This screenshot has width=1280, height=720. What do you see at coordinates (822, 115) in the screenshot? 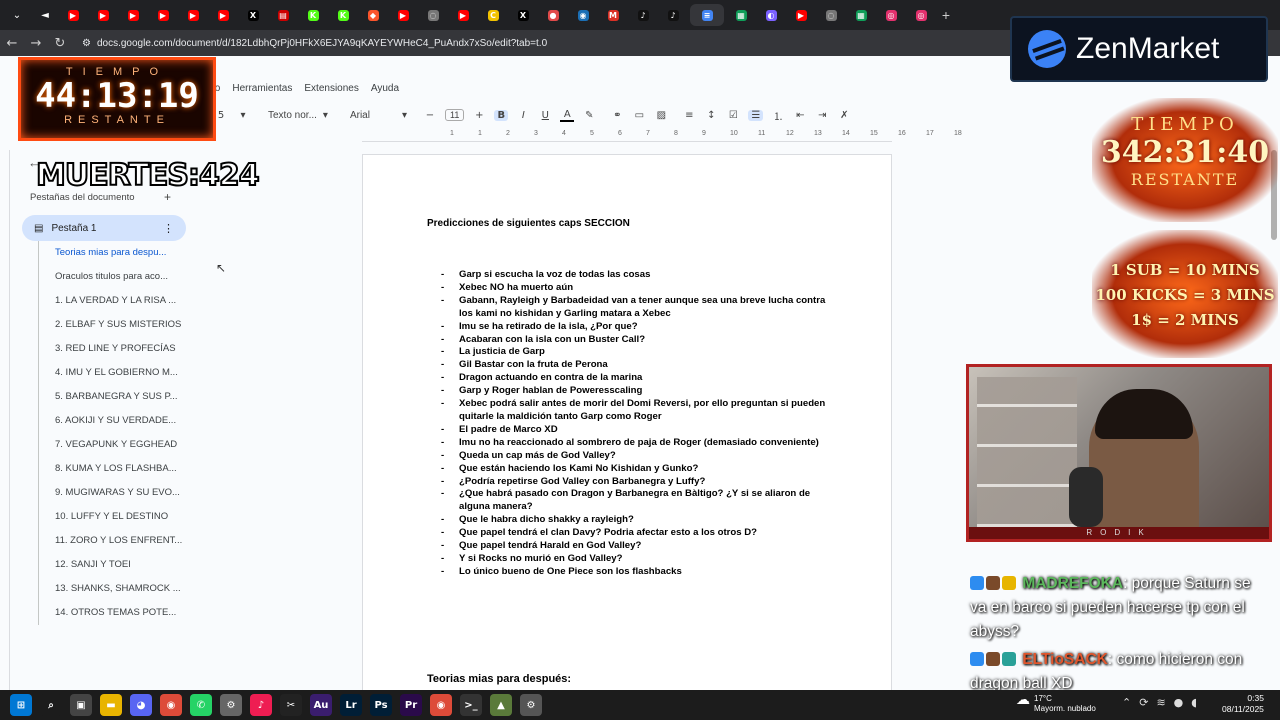
I see `increase-indent-icon: ⇥` at bounding box center [822, 115].